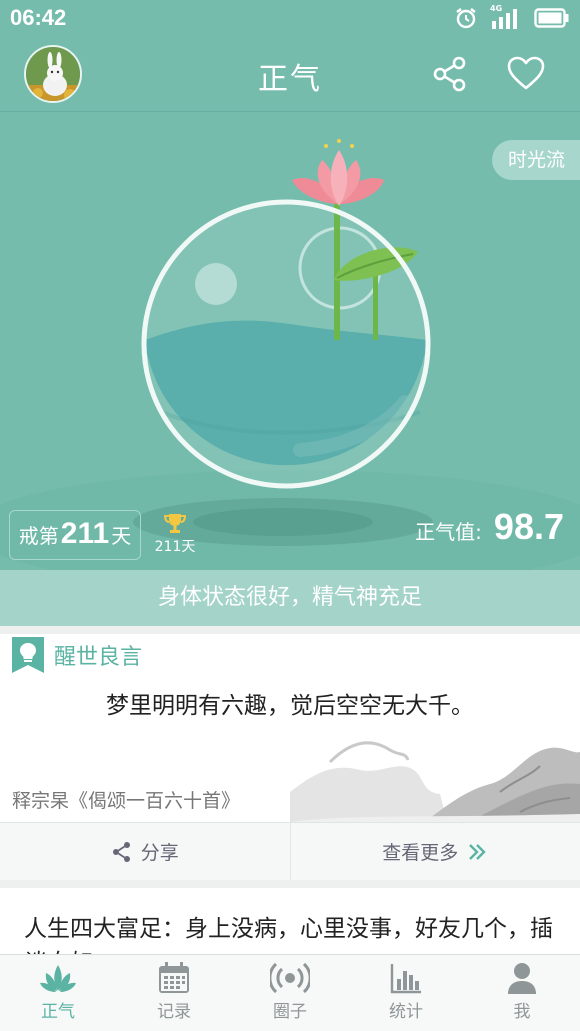 Image resolution: width=580 pixels, height=1031 pixels. I want to click on app-header: 正气, so click(290, 74).